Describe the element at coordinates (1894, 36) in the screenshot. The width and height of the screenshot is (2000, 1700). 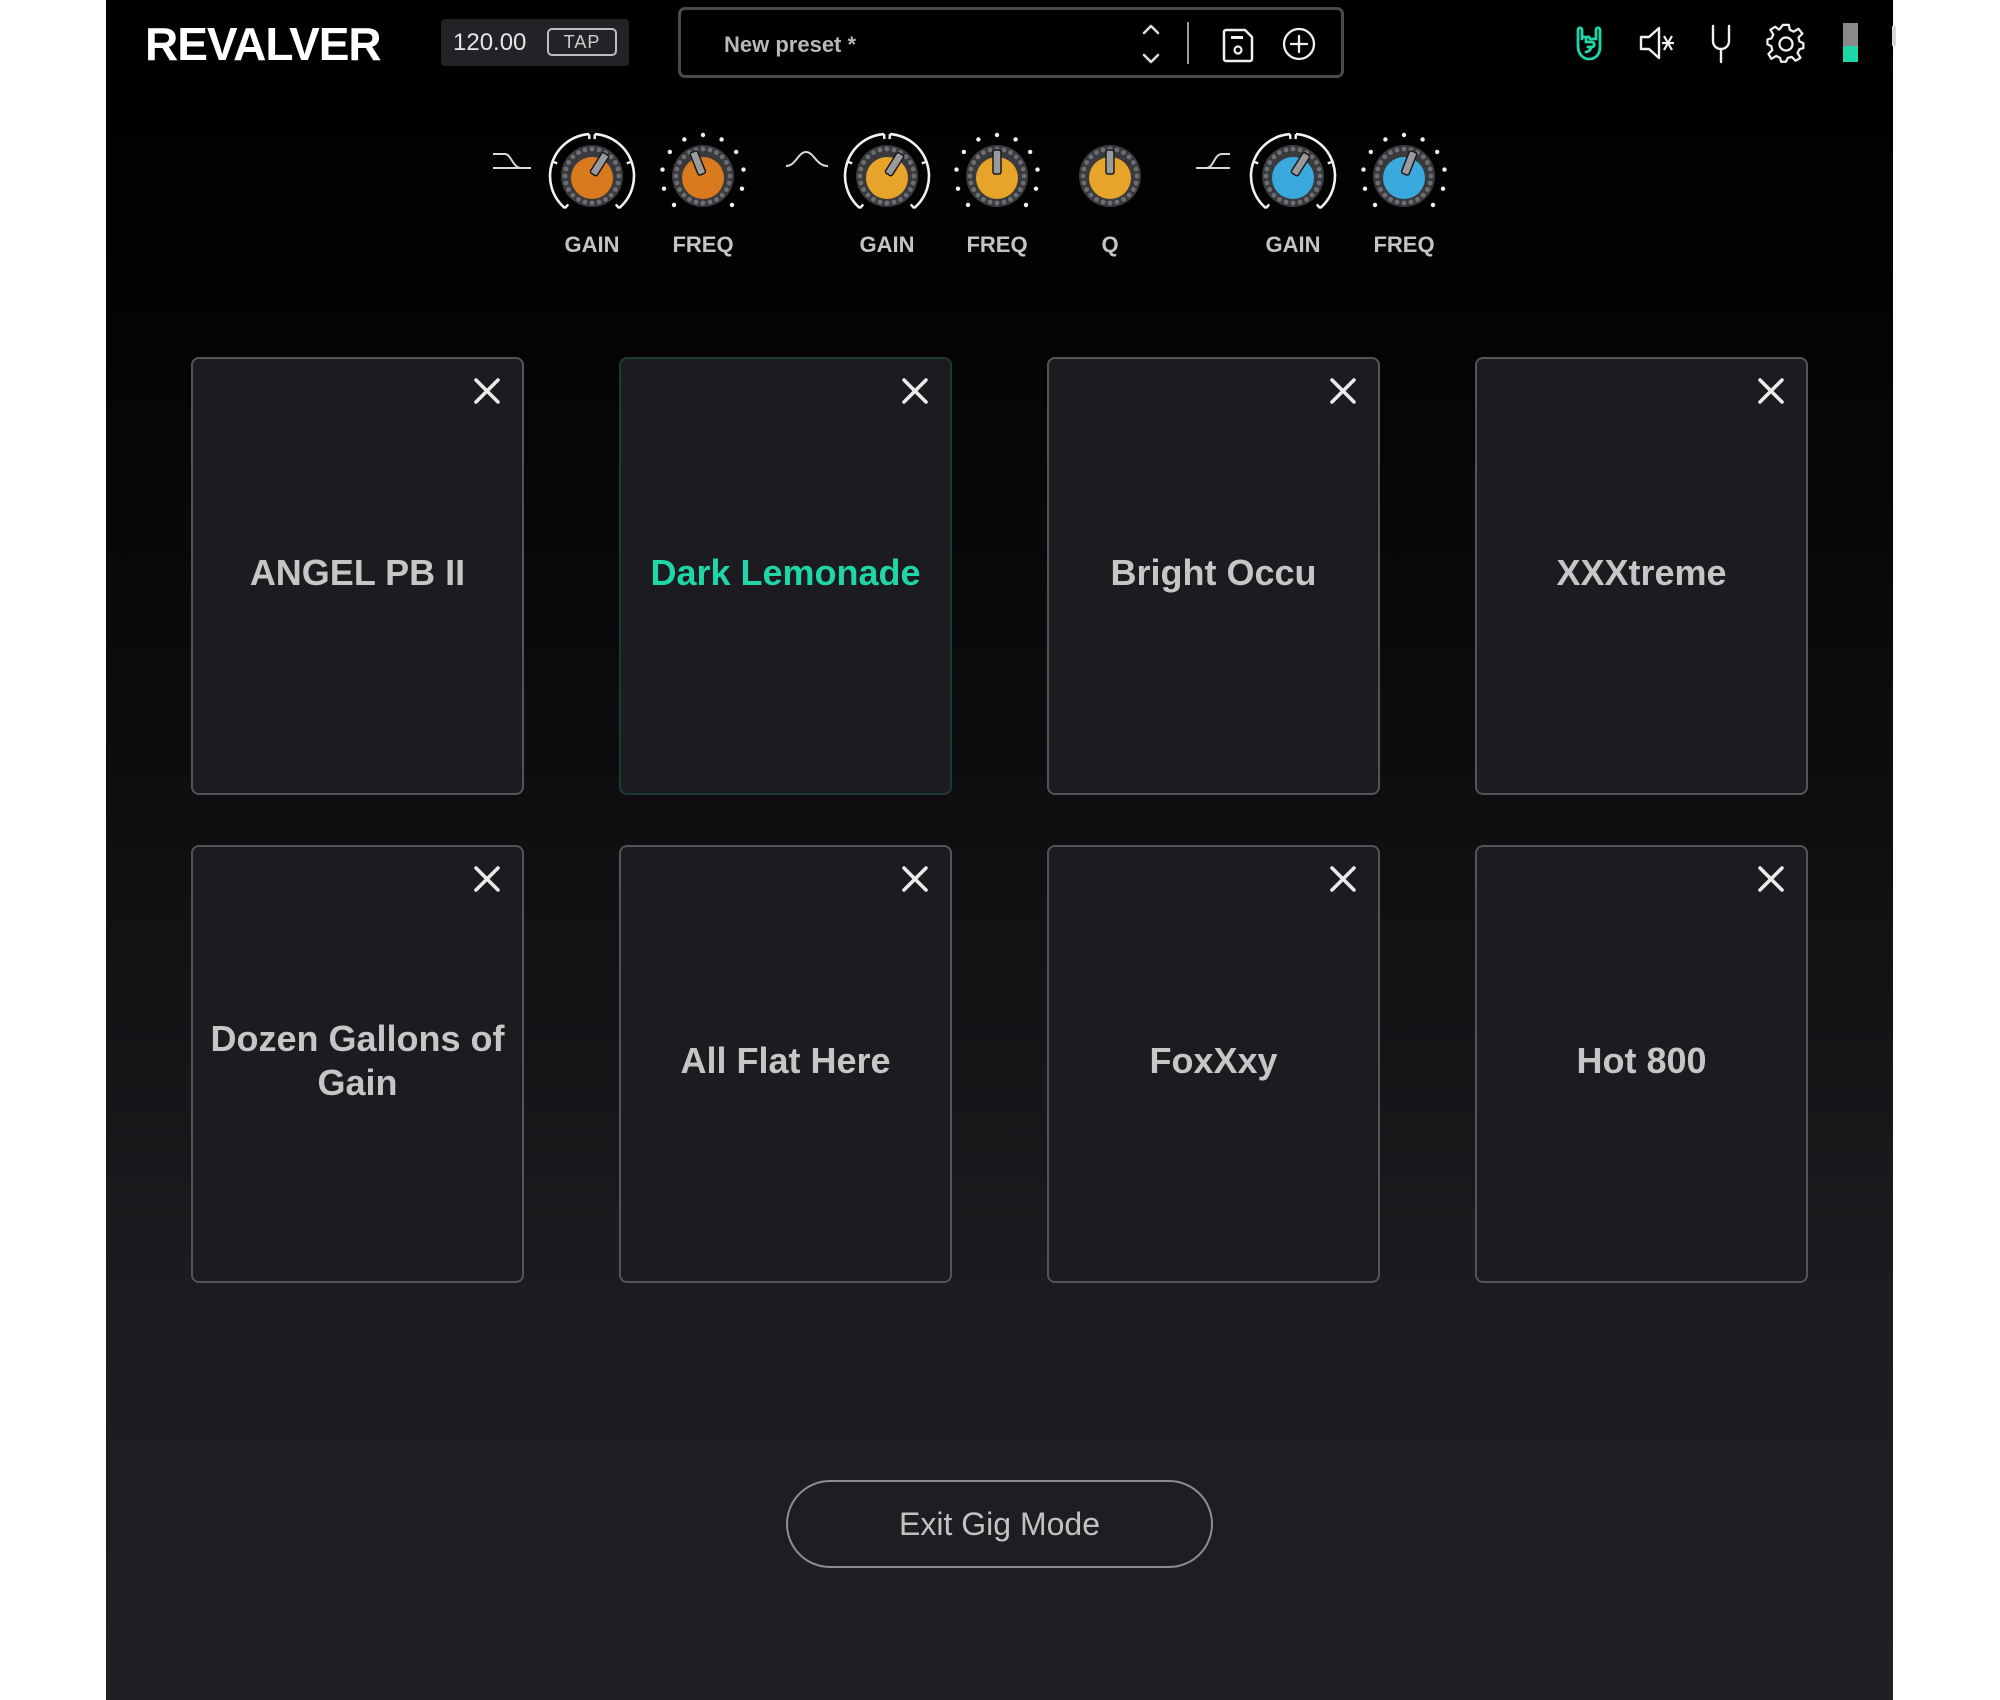
I see `scrollbar-thumb` at that location.